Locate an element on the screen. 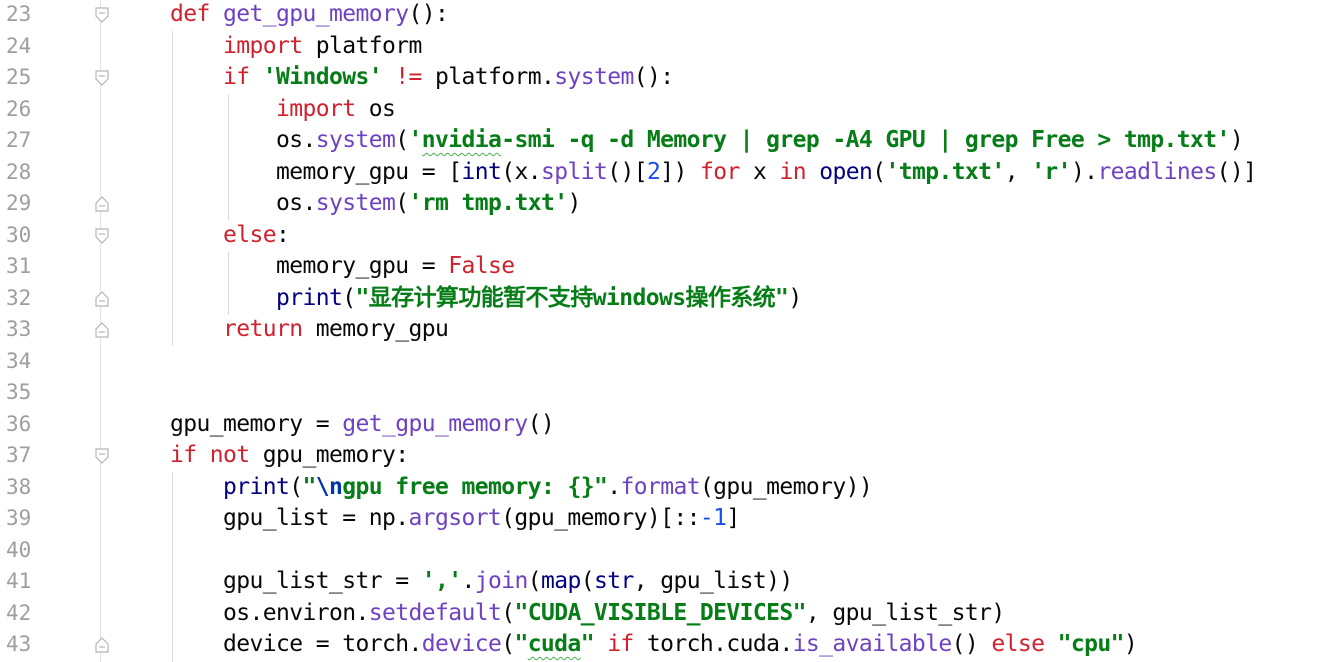  code-line: 31 memory_gpu = False is located at coordinates (660, 267).